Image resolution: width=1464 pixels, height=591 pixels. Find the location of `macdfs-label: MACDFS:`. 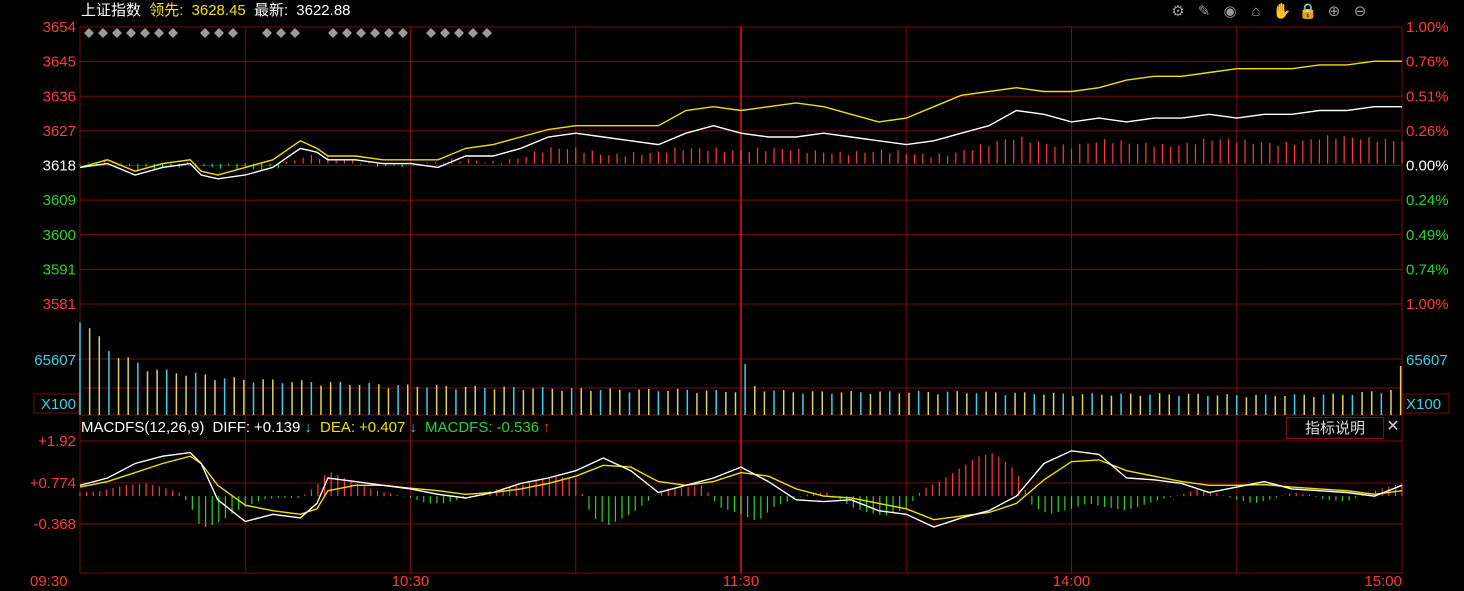

macdfs-label: MACDFS: is located at coordinates (459, 427).